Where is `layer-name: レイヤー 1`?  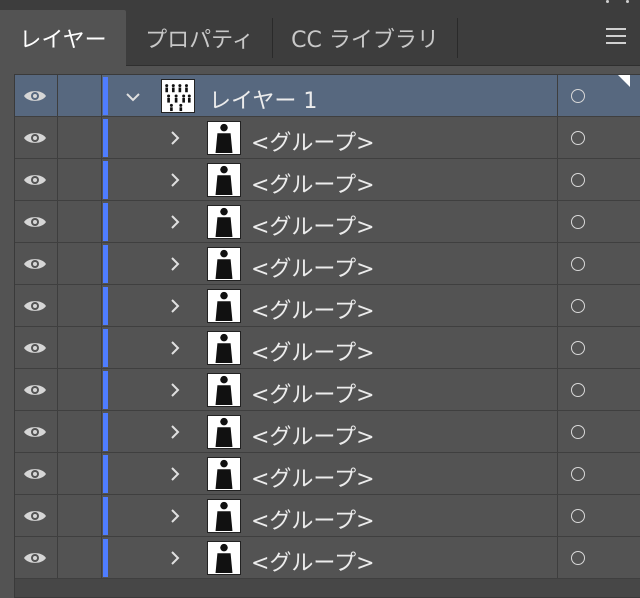 layer-name: レイヤー 1 is located at coordinates (263, 99).